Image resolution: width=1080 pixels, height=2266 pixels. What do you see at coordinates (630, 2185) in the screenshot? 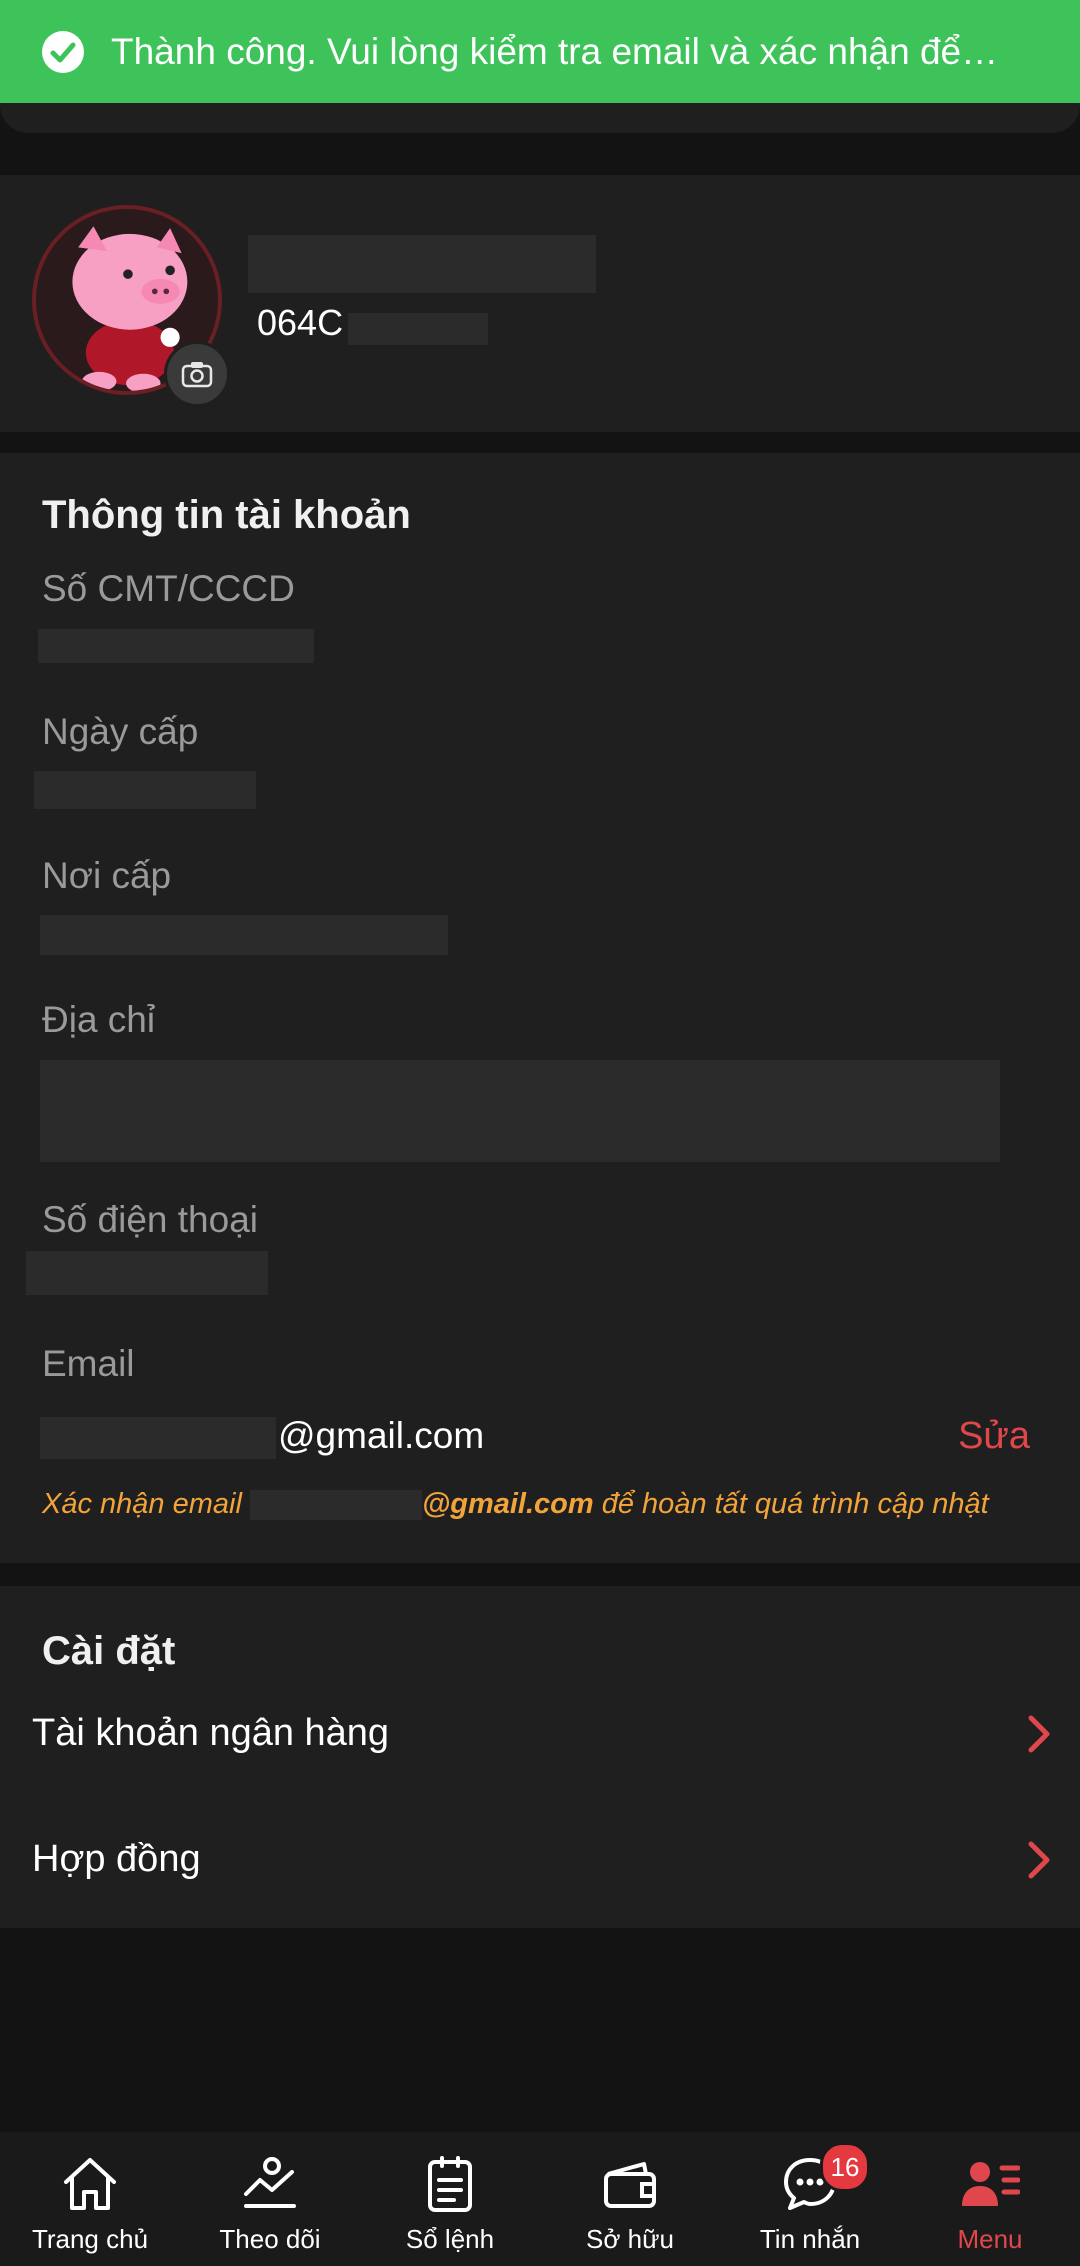
I see `wallet-icon` at bounding box center [630, 2185].